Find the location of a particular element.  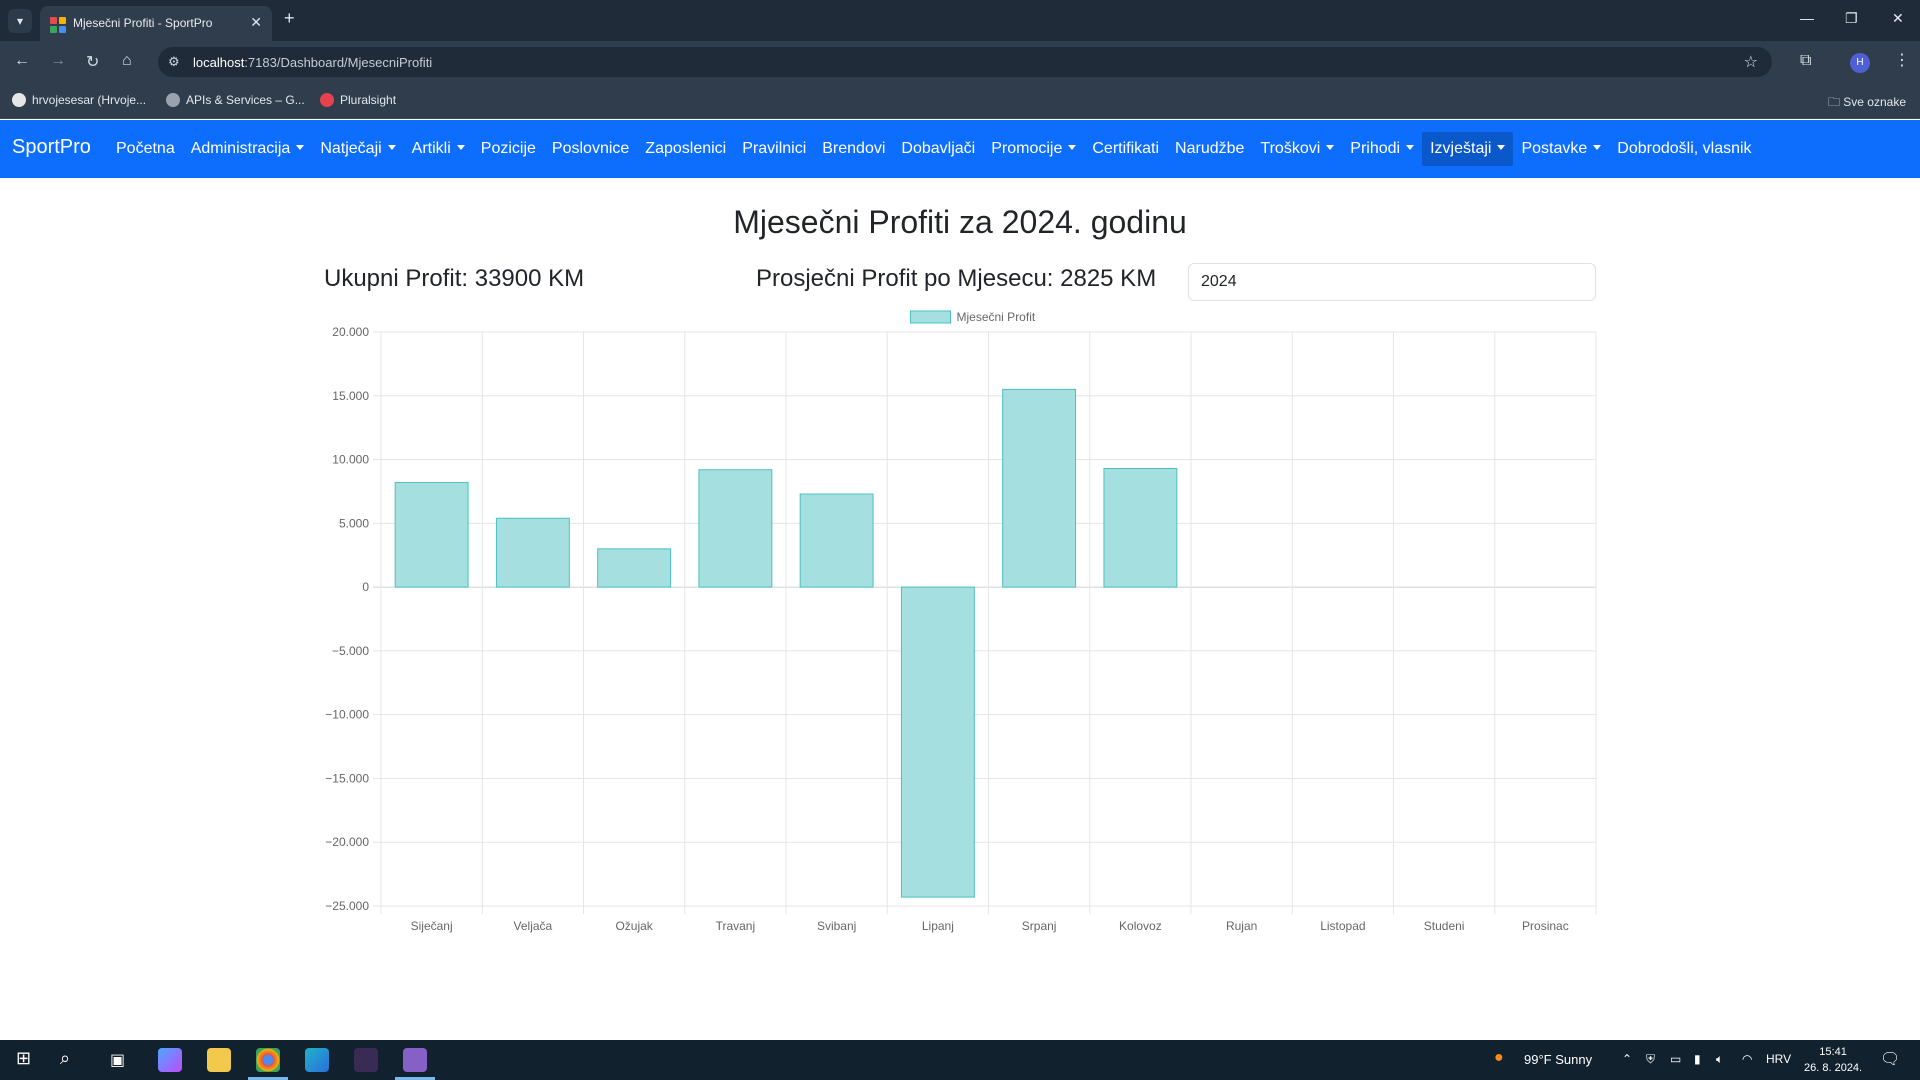

x-tick-label: Srpanj is located at coordinates (1039, 926).